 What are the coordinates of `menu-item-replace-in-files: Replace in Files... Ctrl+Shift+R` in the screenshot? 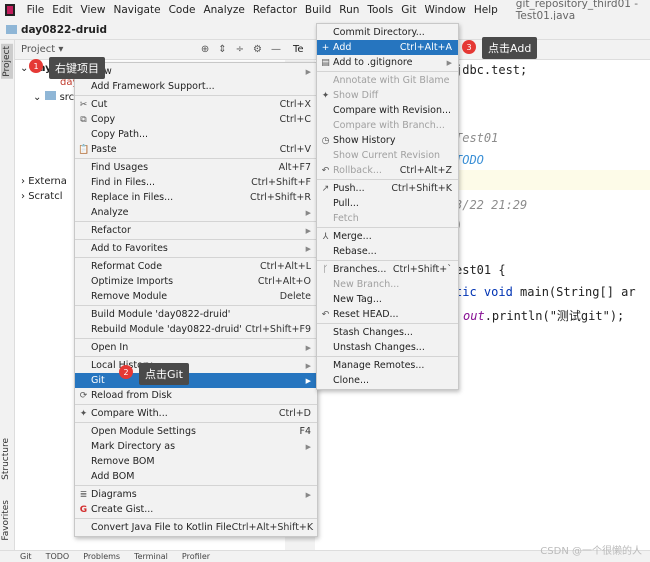 It's located at (196, 197).